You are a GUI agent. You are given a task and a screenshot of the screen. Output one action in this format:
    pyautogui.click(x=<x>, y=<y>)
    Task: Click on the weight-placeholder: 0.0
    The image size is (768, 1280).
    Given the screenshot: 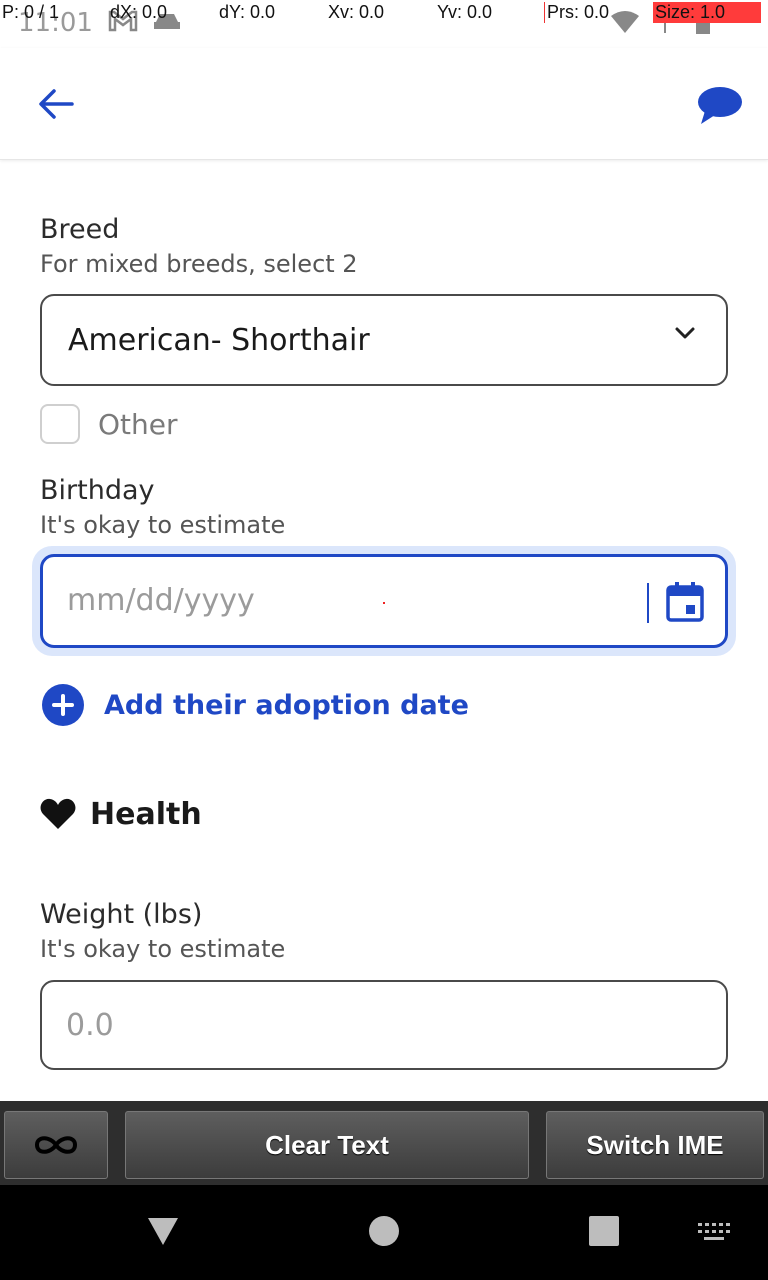 What is the action you would take?
    pyautogui.click(x=90, y=1025)
    